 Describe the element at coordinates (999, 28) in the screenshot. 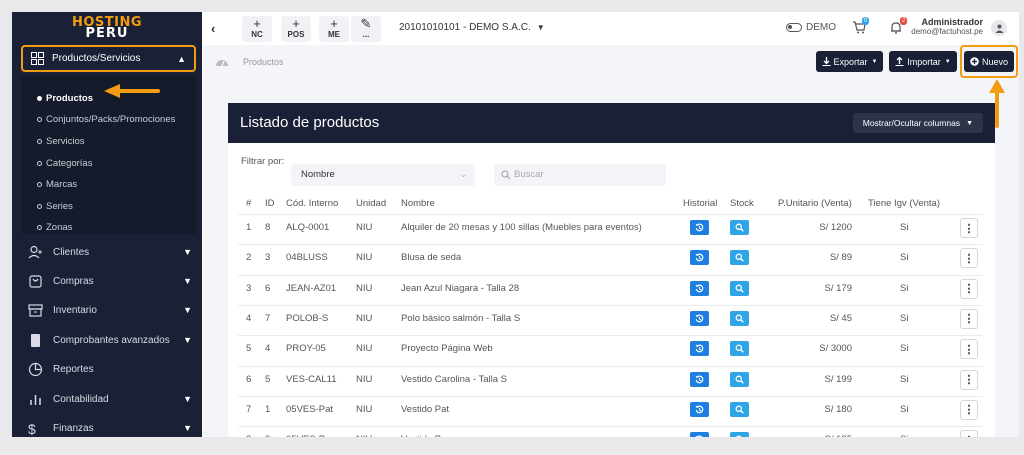

I see `avatar` at that location.